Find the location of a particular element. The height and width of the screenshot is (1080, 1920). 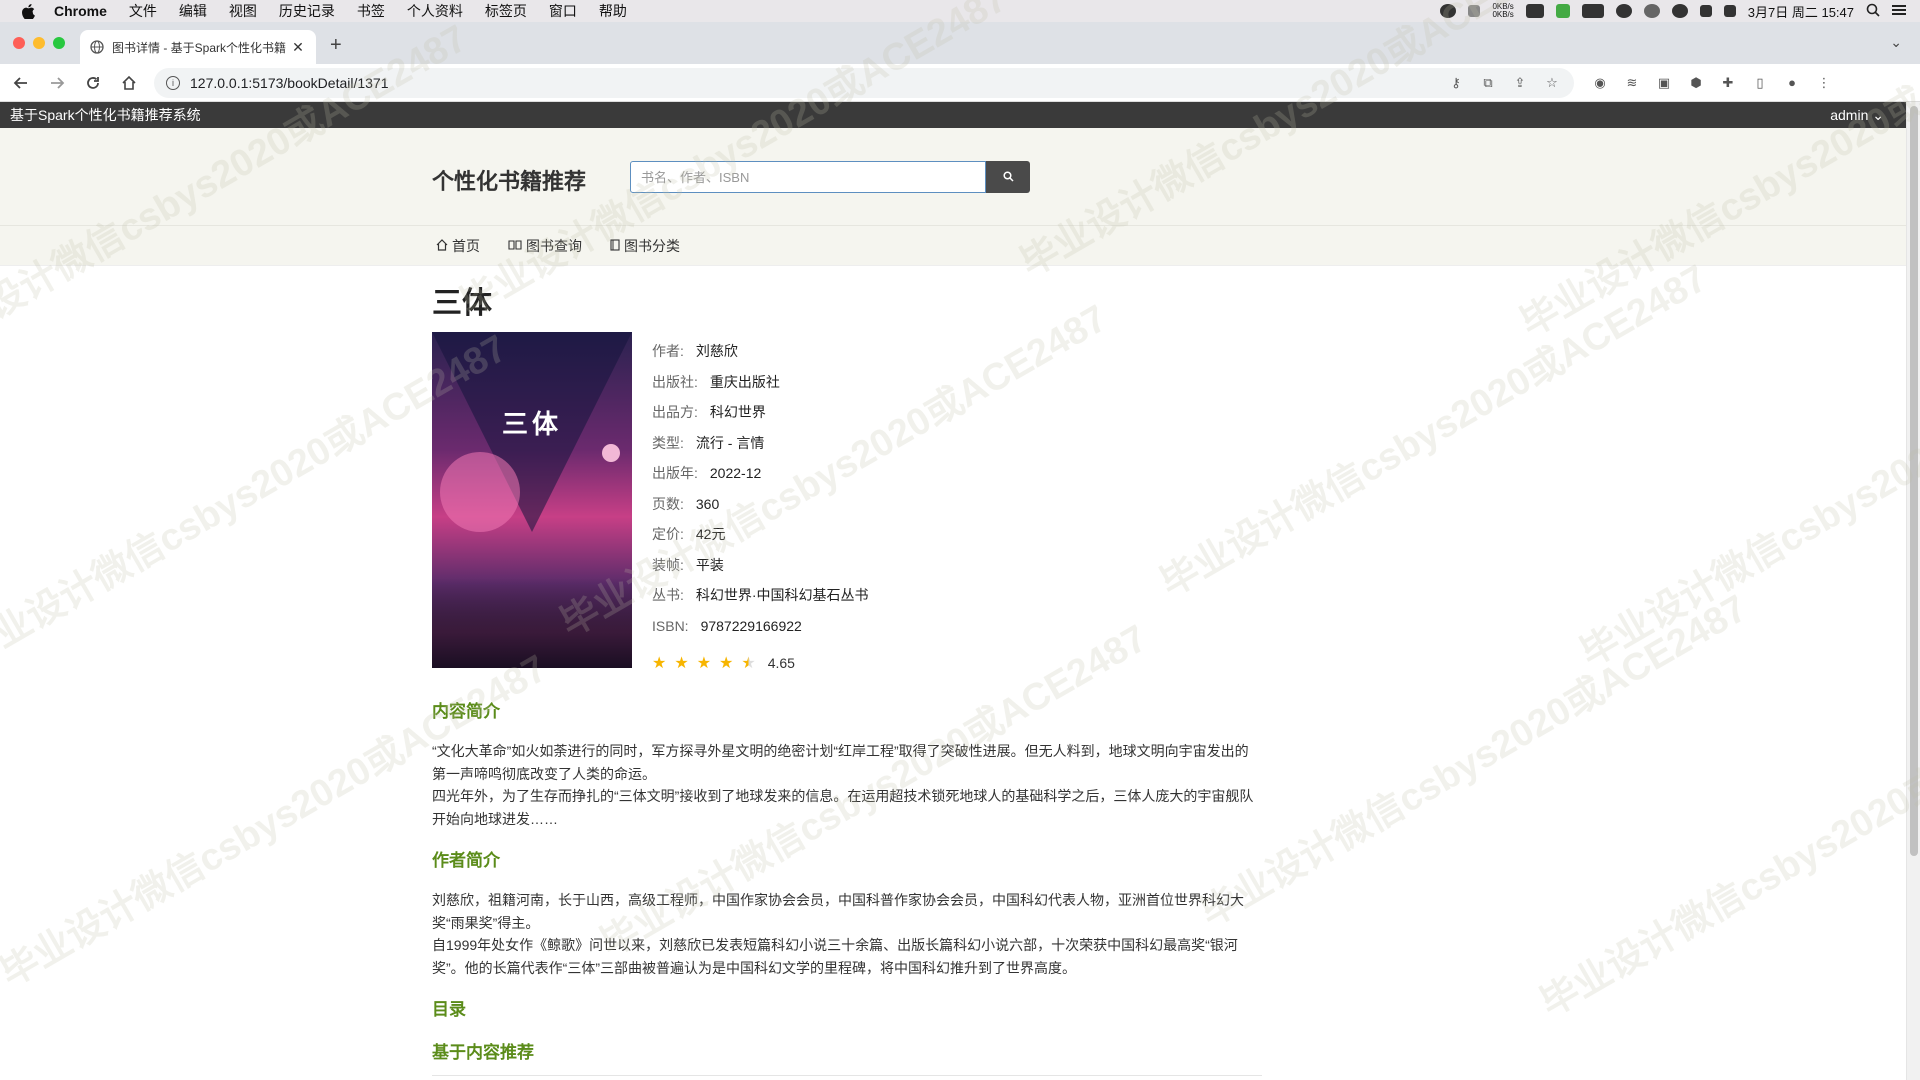

meta-label: 页数: is located at coordinates (668, 503).